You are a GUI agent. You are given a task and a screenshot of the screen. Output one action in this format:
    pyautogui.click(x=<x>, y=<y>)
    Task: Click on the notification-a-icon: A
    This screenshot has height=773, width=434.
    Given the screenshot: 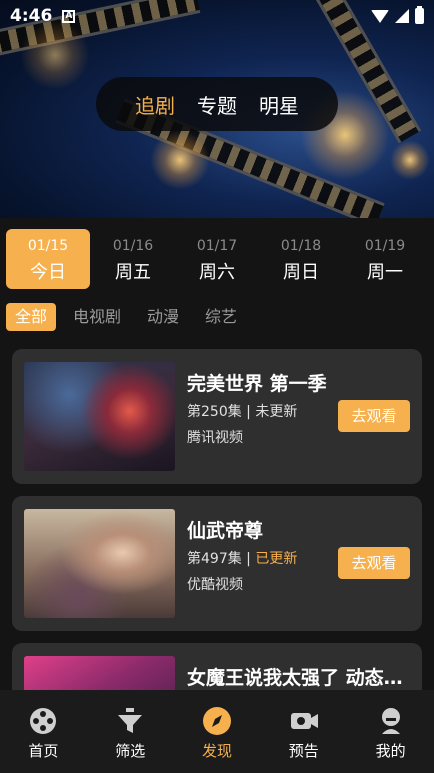 What is the action you would take?
    pyautogui.click(x=69, y=16)
    